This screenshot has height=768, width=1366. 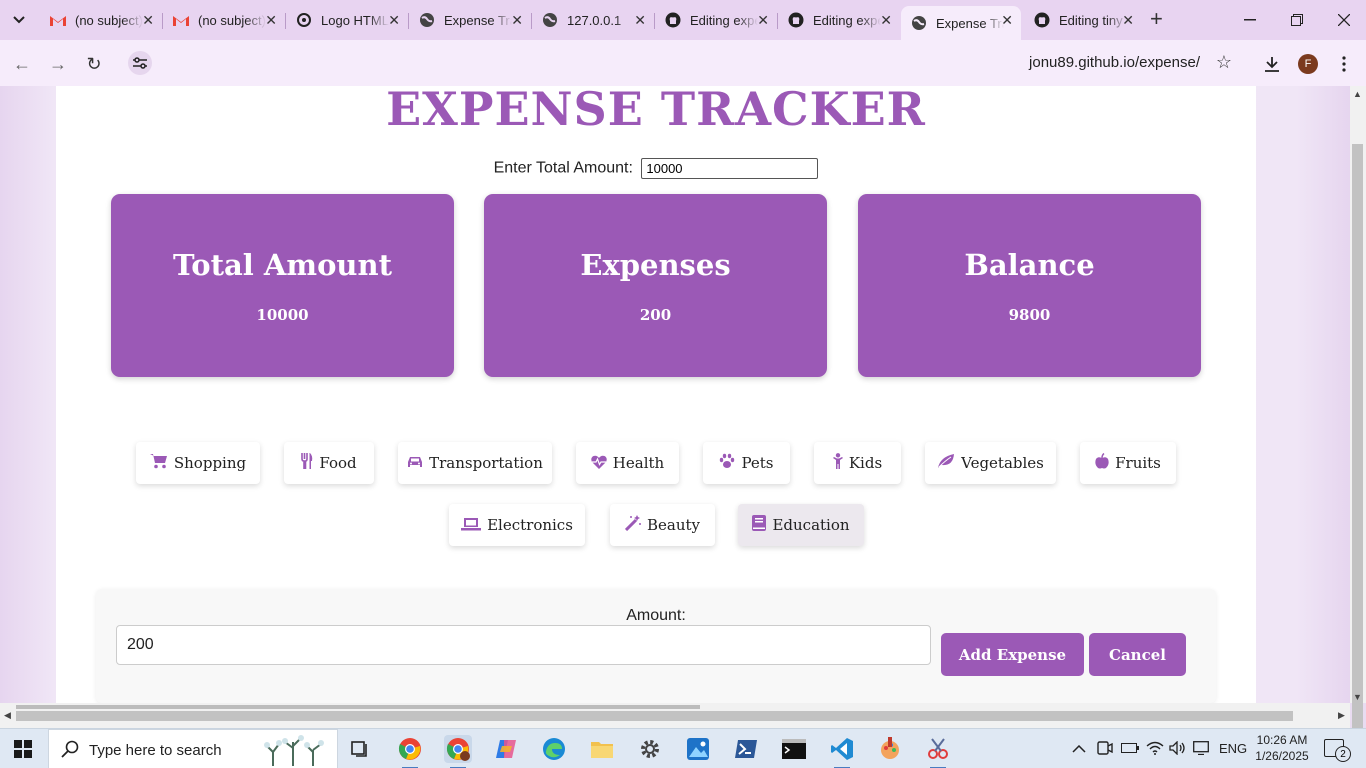 What do you see at coordinates (1201, 749) in the screenshot?
I see `display-icon` at bounding box center [1201, 749].